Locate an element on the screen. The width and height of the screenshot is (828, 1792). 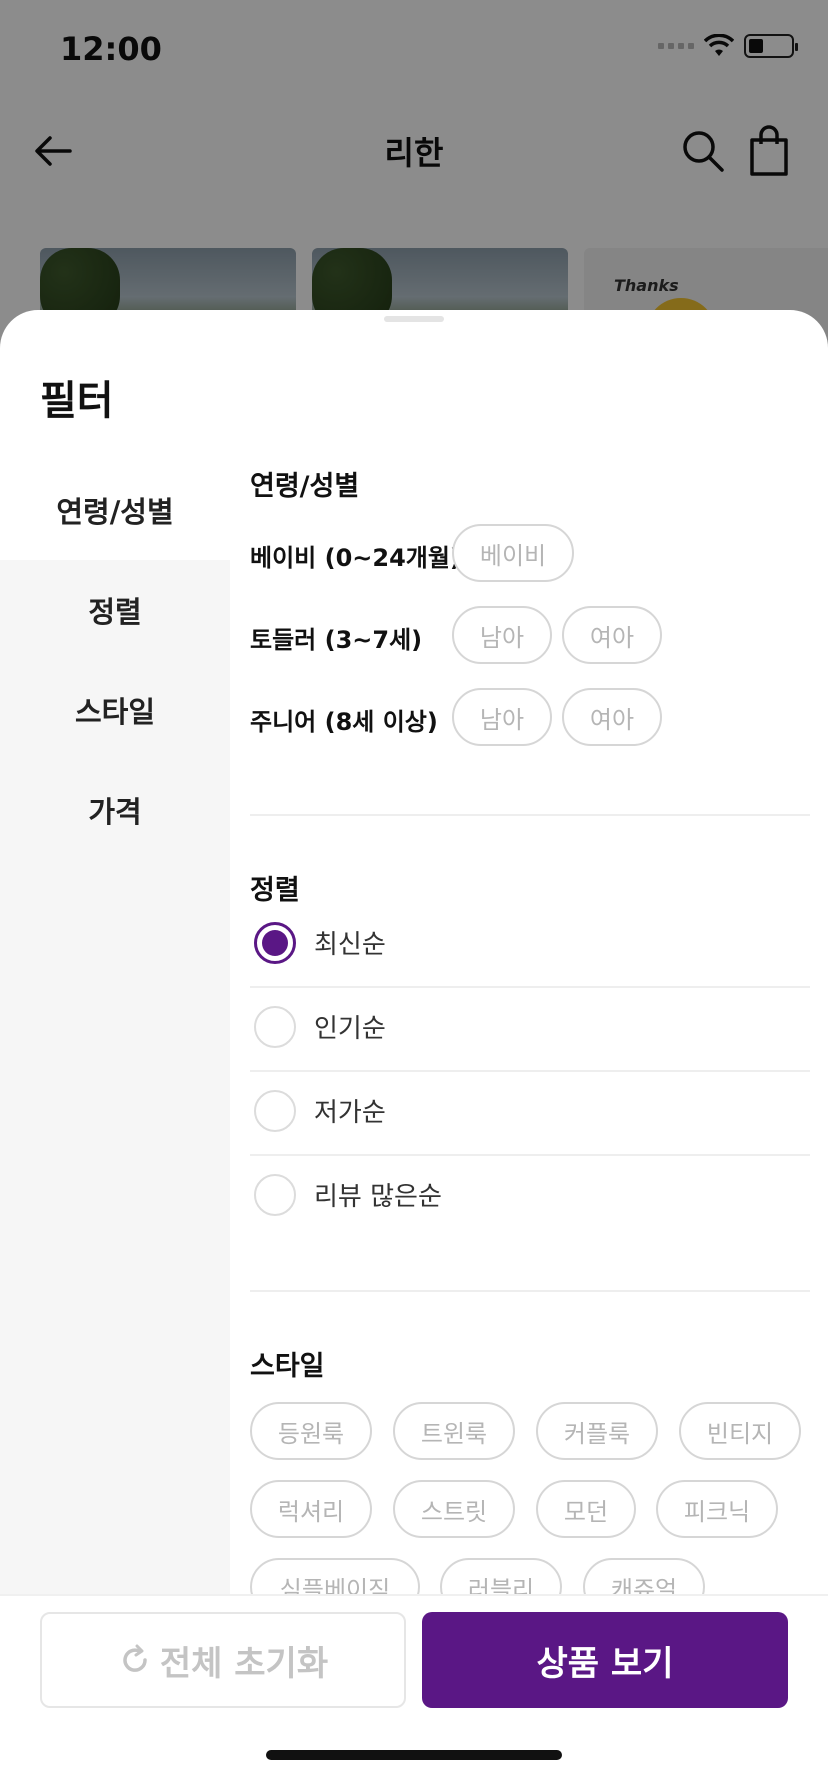
style-chip: 러블리 is located at coordinates (501, 1577).